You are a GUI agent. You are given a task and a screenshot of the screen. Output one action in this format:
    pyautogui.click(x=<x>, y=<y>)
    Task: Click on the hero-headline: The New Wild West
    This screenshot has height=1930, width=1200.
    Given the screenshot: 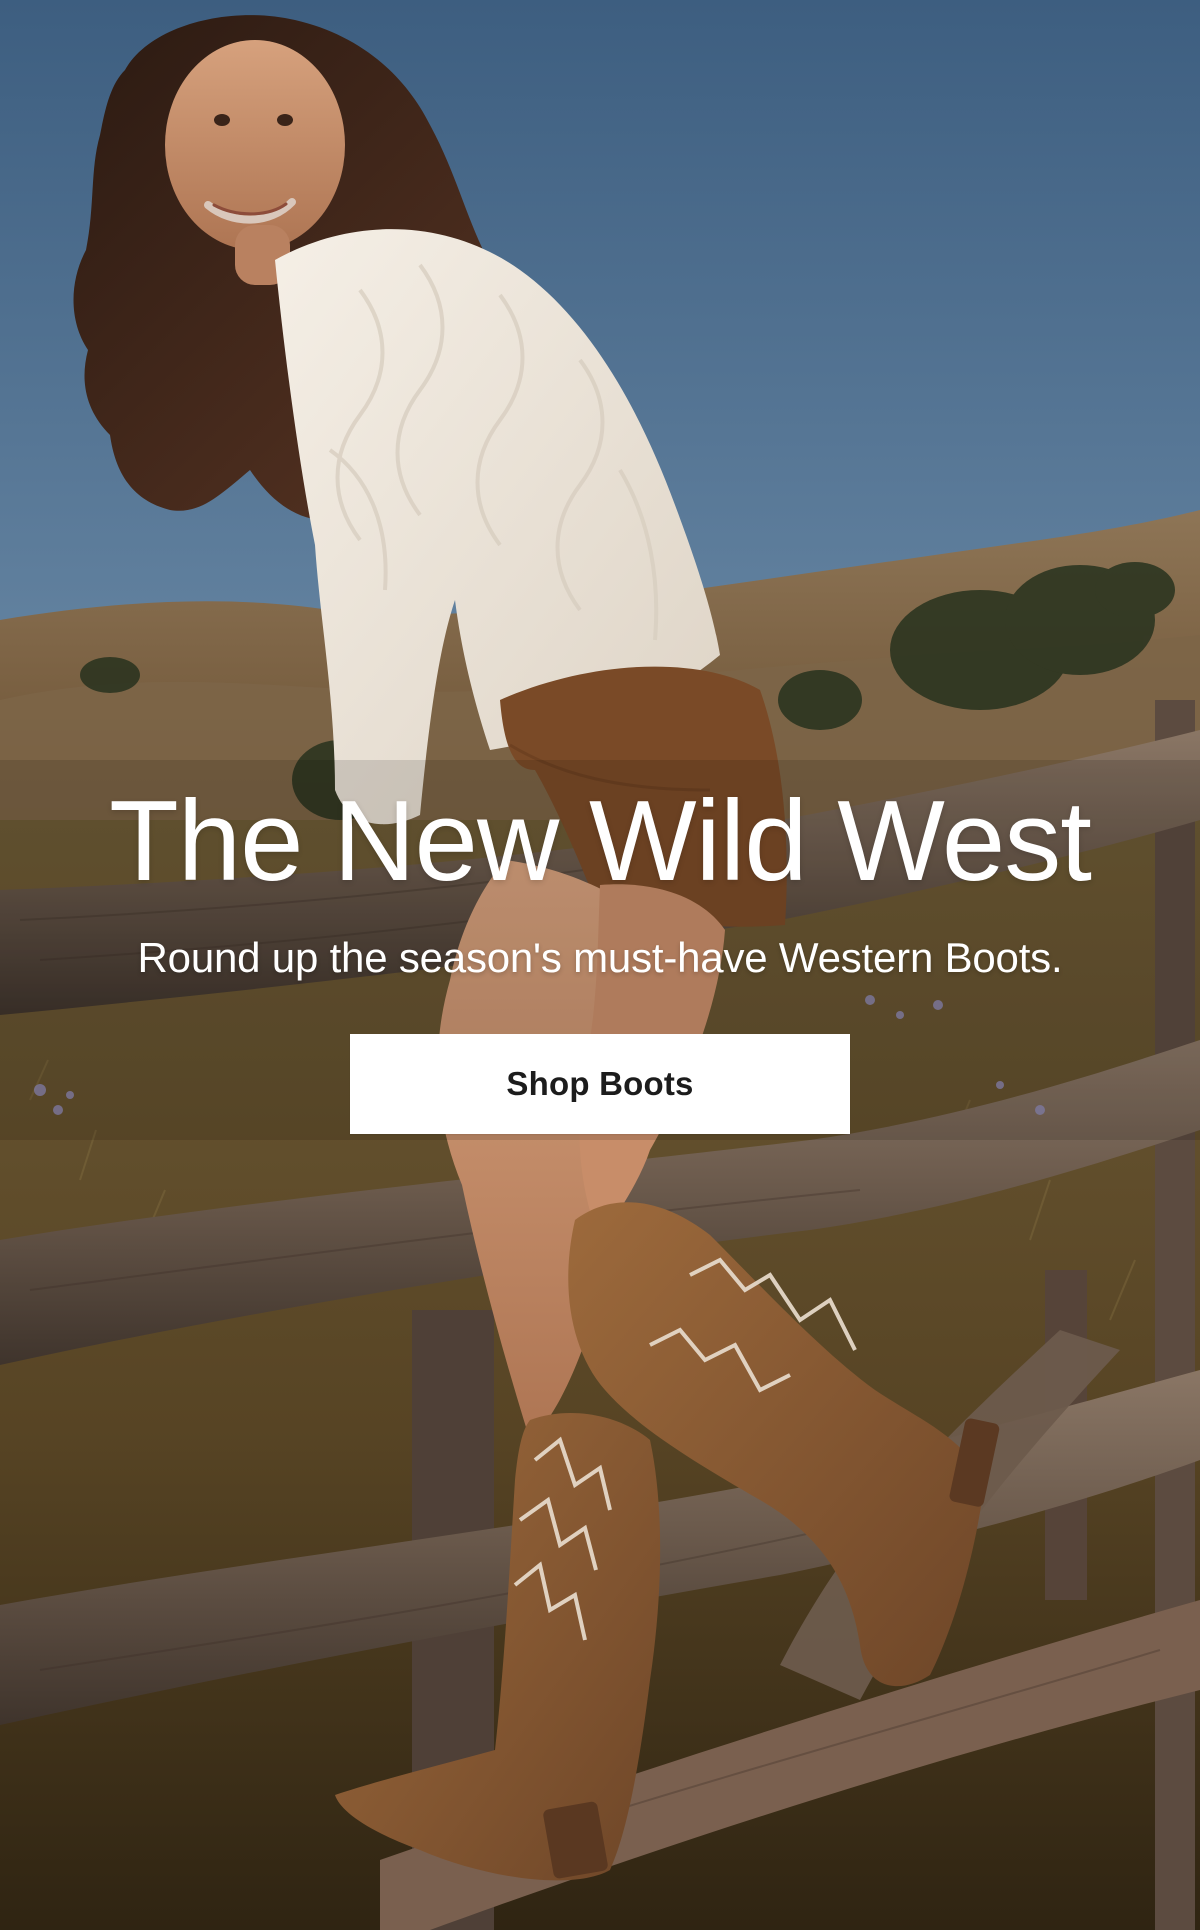 What is the action you would take?
    pyautogui.click(x=600, y=841)
    